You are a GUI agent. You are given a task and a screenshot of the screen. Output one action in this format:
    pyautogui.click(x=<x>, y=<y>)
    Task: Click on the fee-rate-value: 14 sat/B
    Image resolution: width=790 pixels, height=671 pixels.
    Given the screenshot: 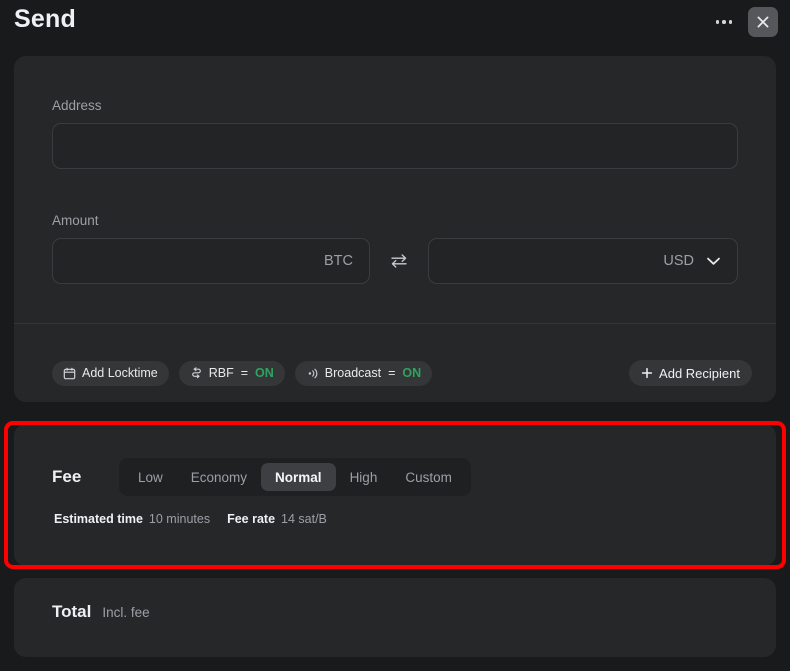 What is the action you would take?
    pyautogui.click(x=304, y=519)
    